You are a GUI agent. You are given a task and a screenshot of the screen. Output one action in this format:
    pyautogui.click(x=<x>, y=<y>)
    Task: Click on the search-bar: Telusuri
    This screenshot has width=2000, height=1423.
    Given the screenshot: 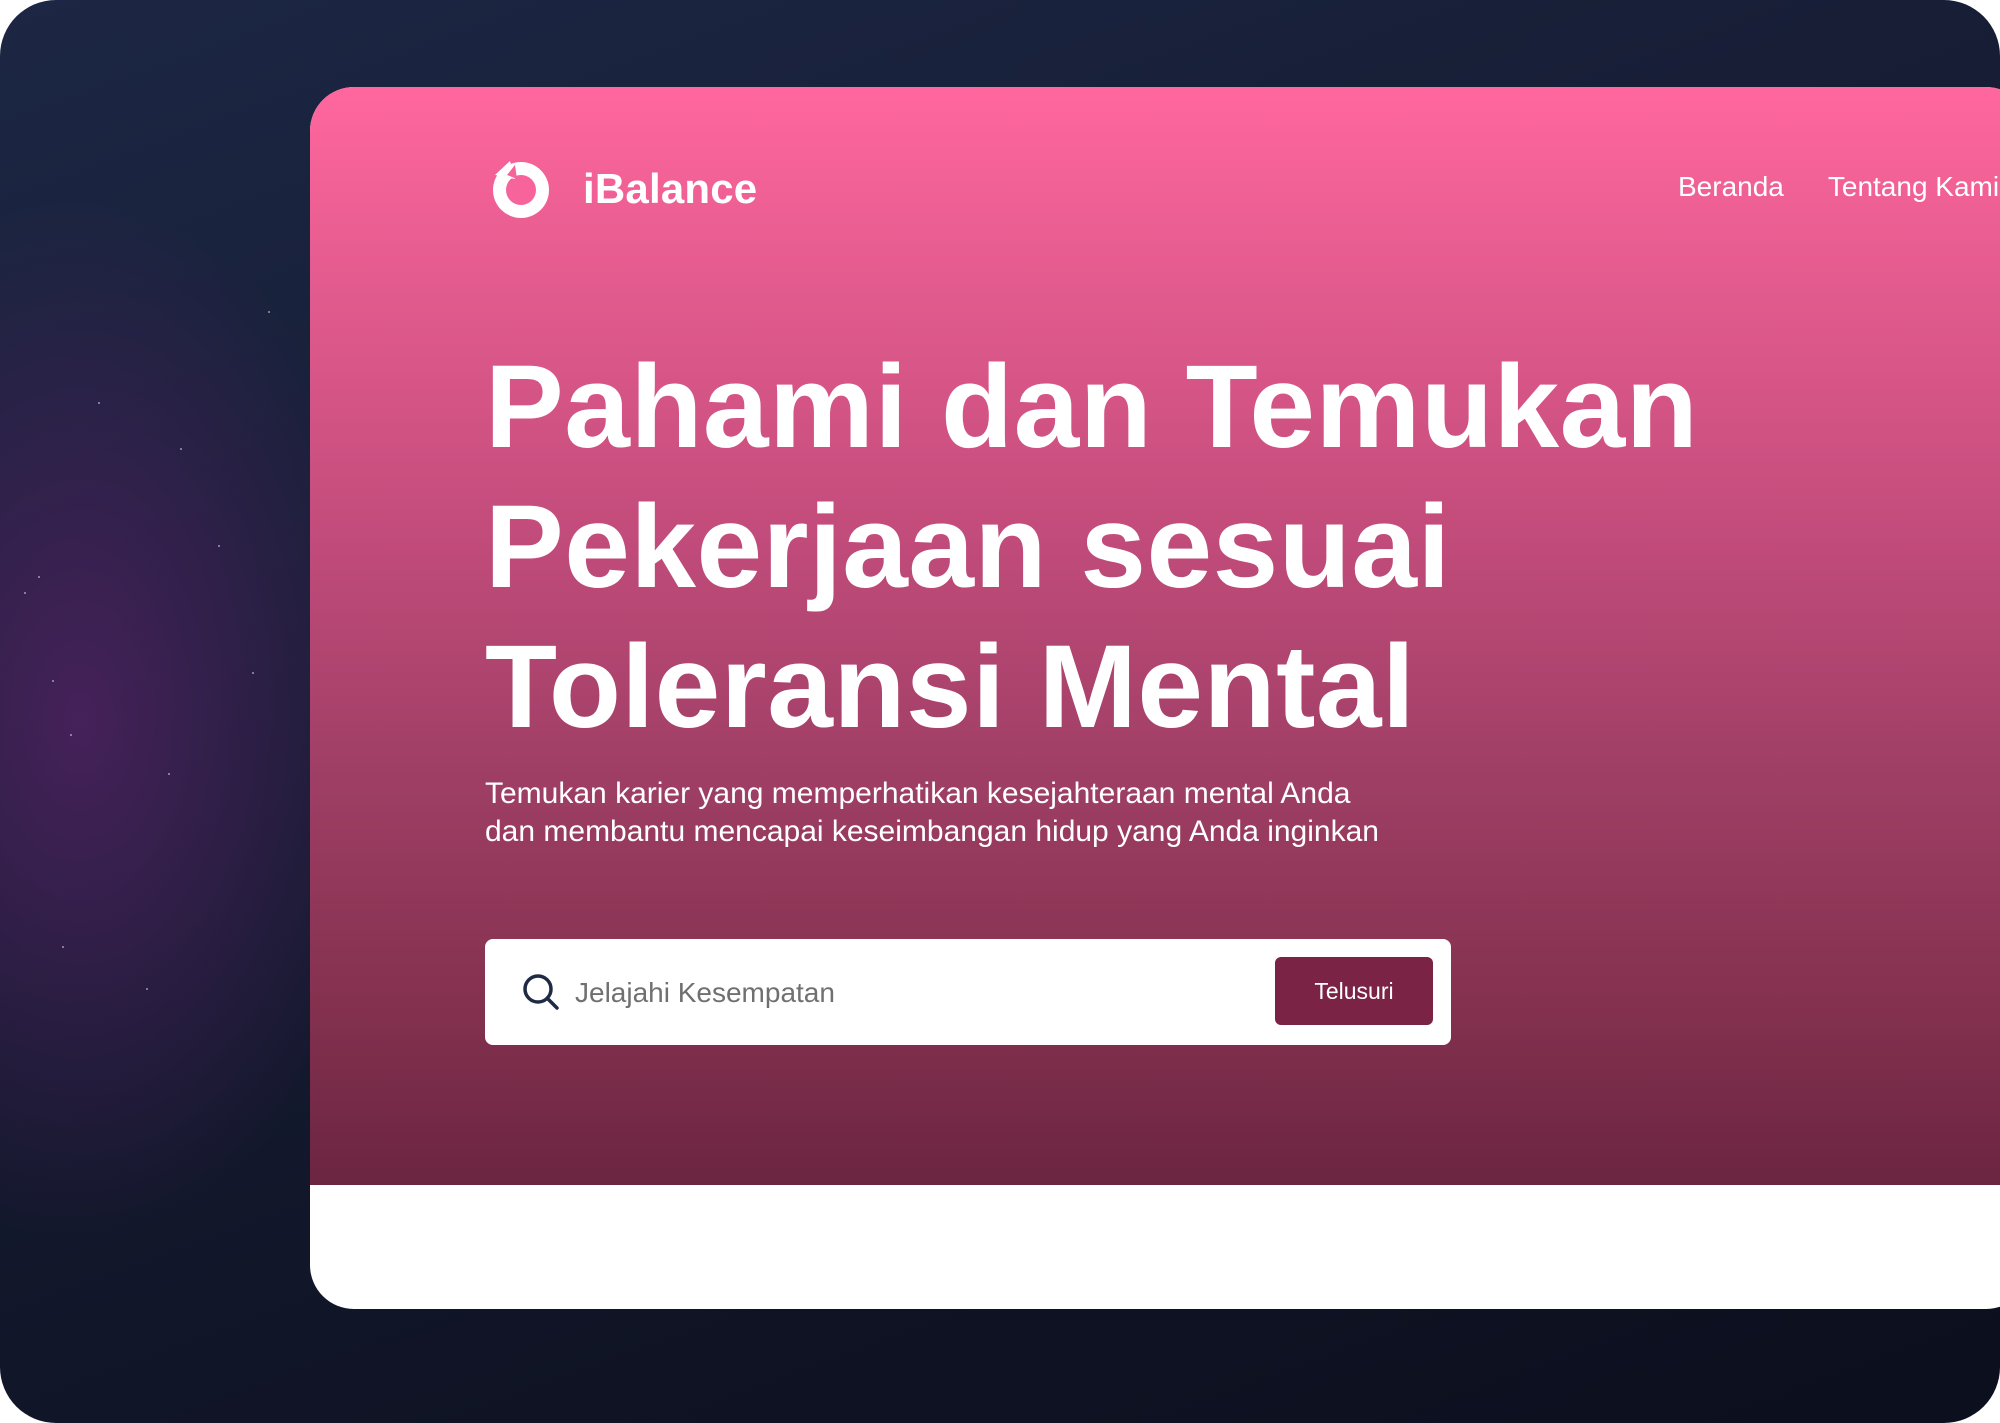 What is the action you would take?
    pyautogui.click(x=968, y=992)
    